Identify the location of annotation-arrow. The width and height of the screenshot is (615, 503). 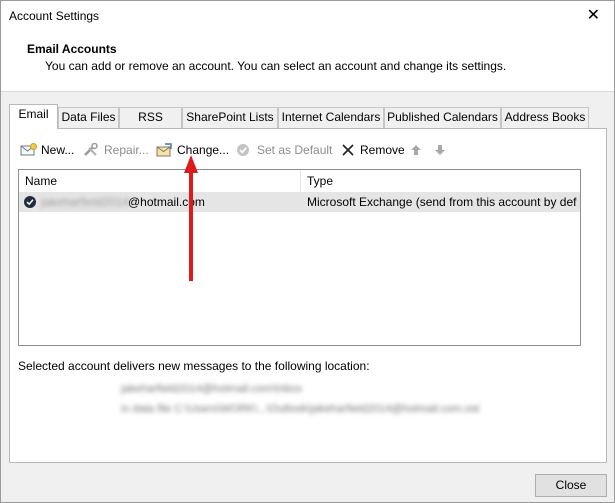
(191, 218).